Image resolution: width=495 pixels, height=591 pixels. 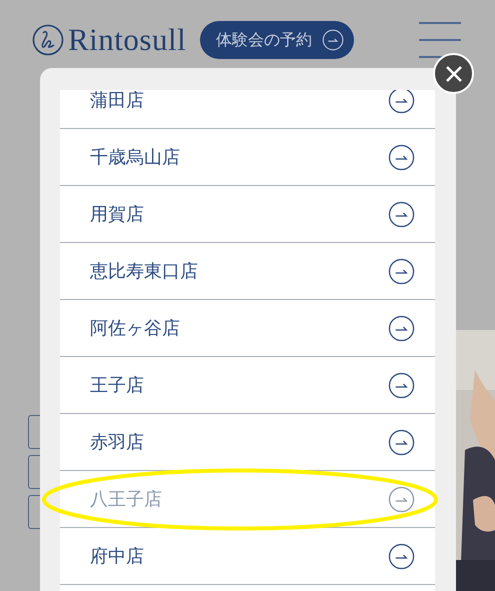 What do you see at coordinates (117, 385) in the screenshot?
I see `store-name: 王子店` at bounding box center [117, 385].